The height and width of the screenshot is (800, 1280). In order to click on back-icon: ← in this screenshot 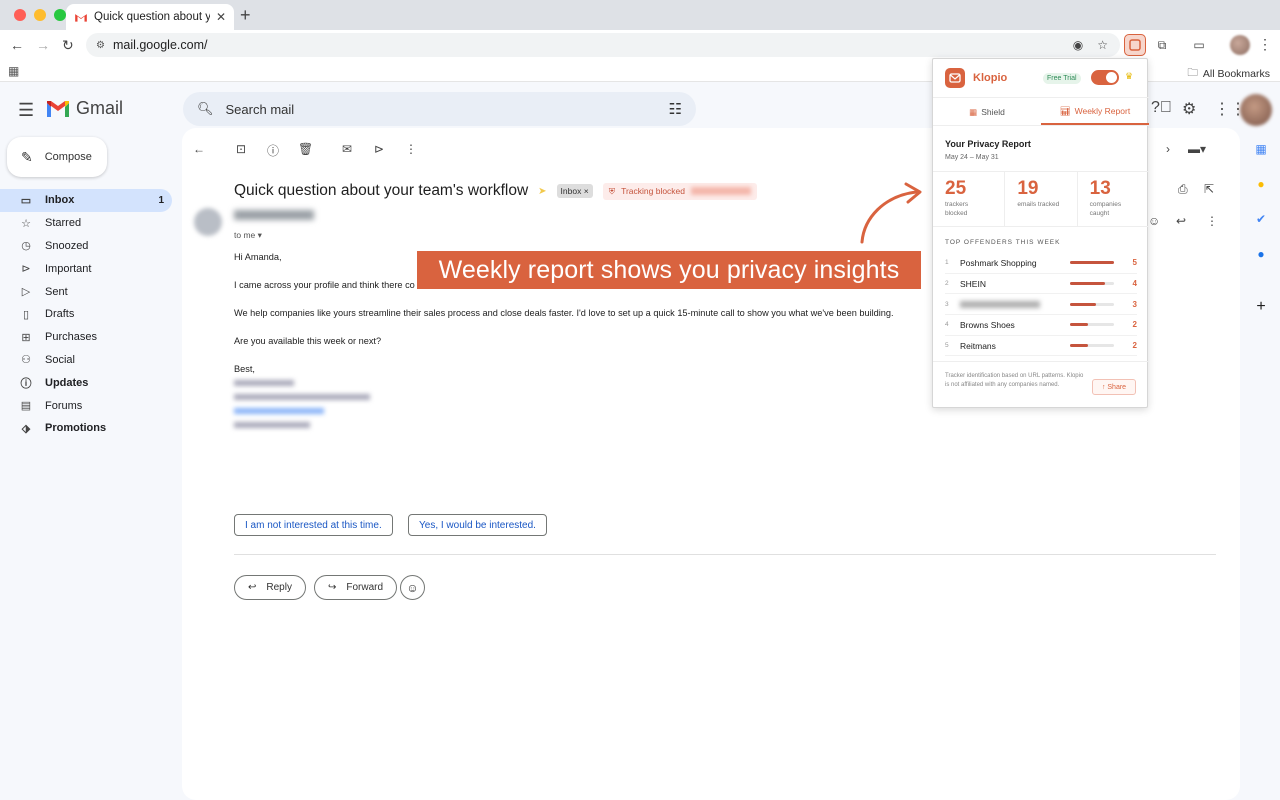, I will do `click(17, 45)`.